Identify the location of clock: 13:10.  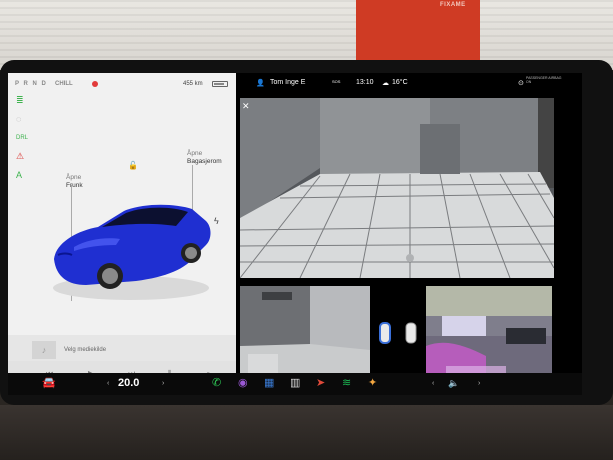
(365, 82).